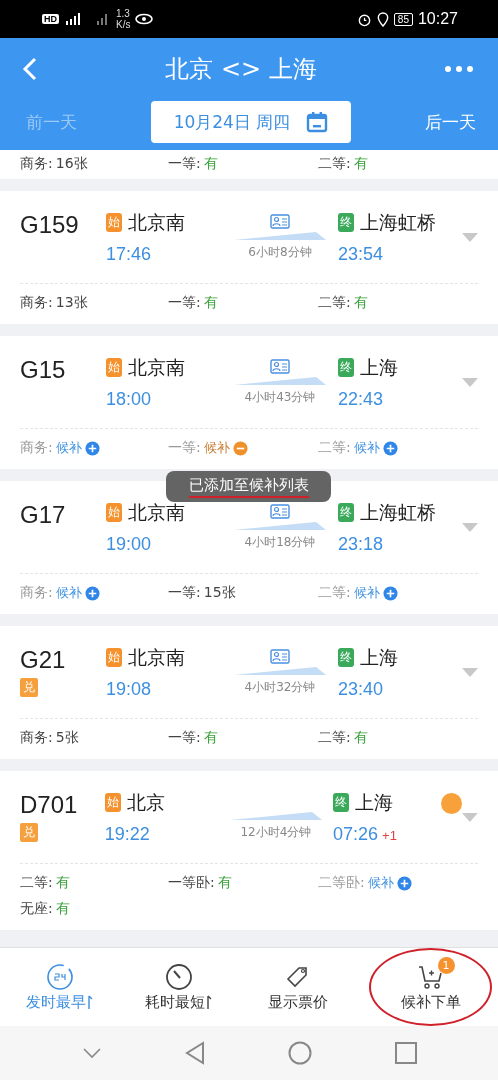 The image size is (498, 1080). Describe the element at coordinates (361, 544) in the screenshot. I see `arrival-time: 23:18` at that location.